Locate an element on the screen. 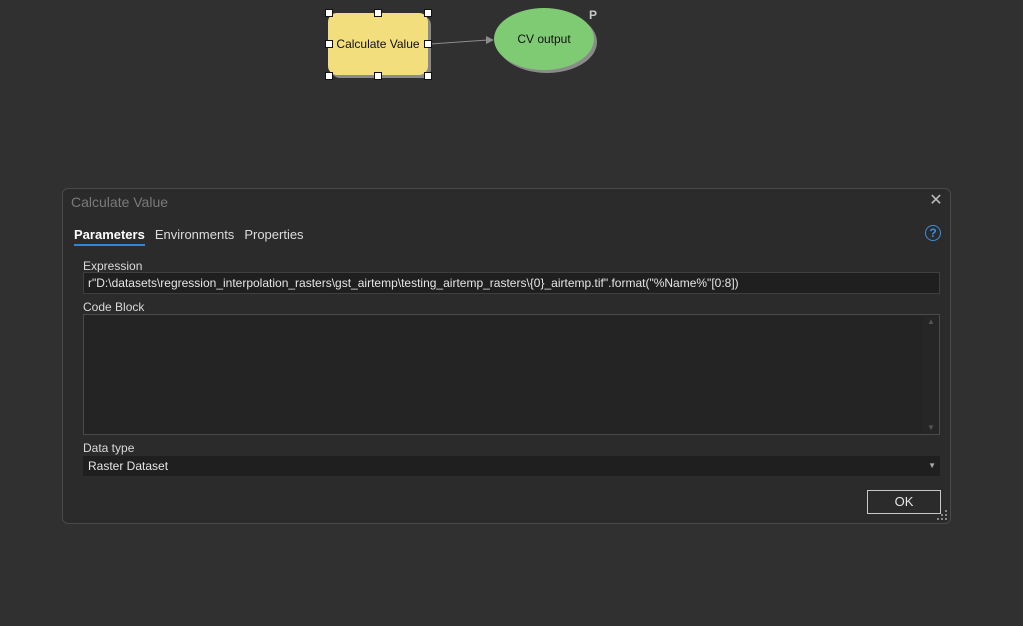 This screenshot has width=1023, height=626. help-icon: ? is located at coordinates (933, 233).